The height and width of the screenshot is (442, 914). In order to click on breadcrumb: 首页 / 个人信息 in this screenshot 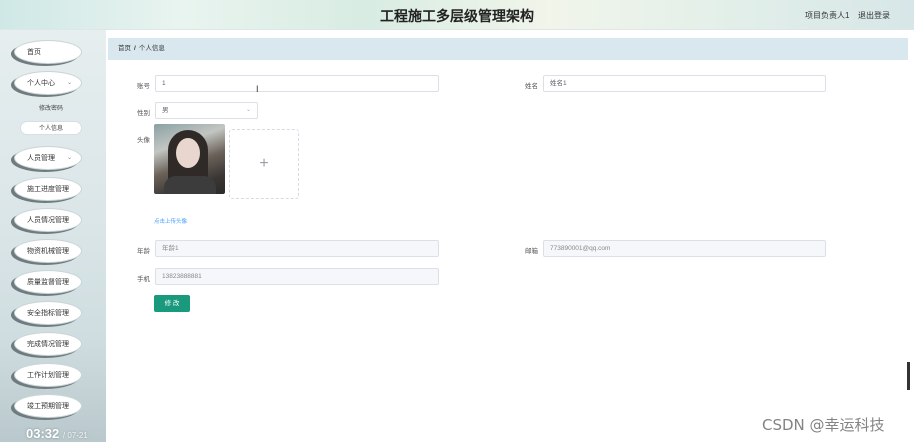, I will do `click(508, 49)`.